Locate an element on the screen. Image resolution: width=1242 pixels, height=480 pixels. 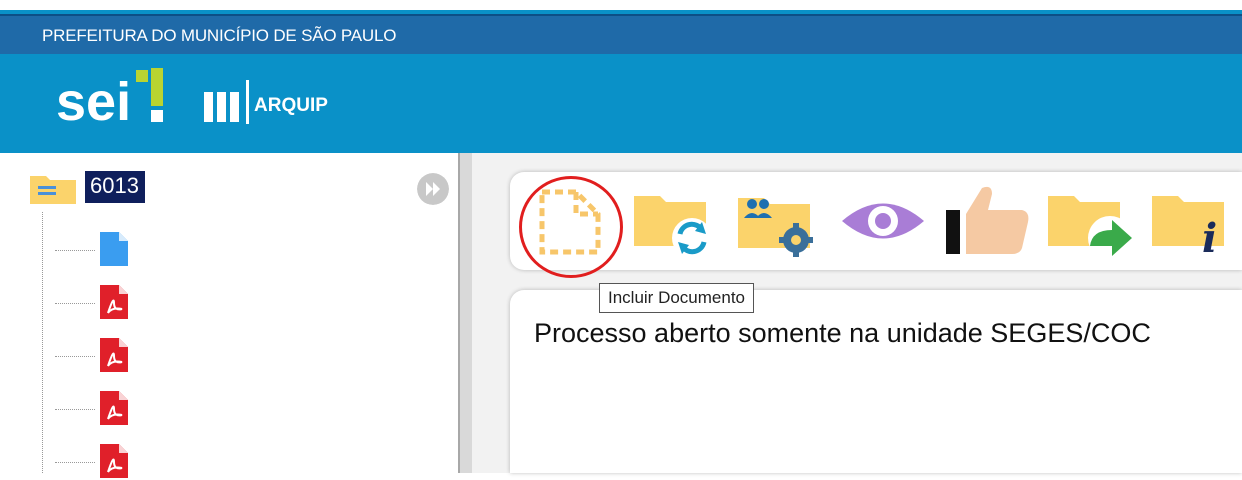
government-bar: PREFEITURA DO MUNICÍPIO DE SÃO PAULO is located at coordinates (621, 34).